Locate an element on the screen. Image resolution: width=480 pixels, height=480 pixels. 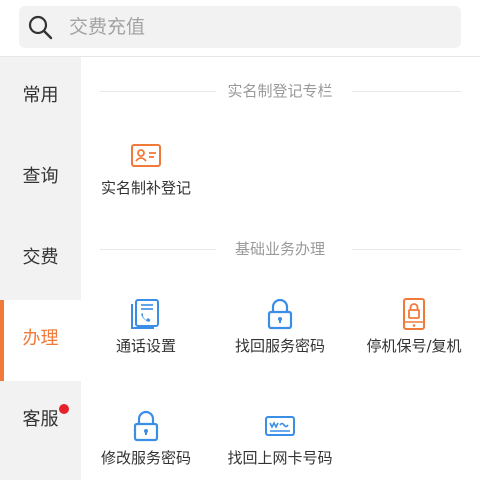
search-bar: 交费充值 is located at coordinates (240, 28).